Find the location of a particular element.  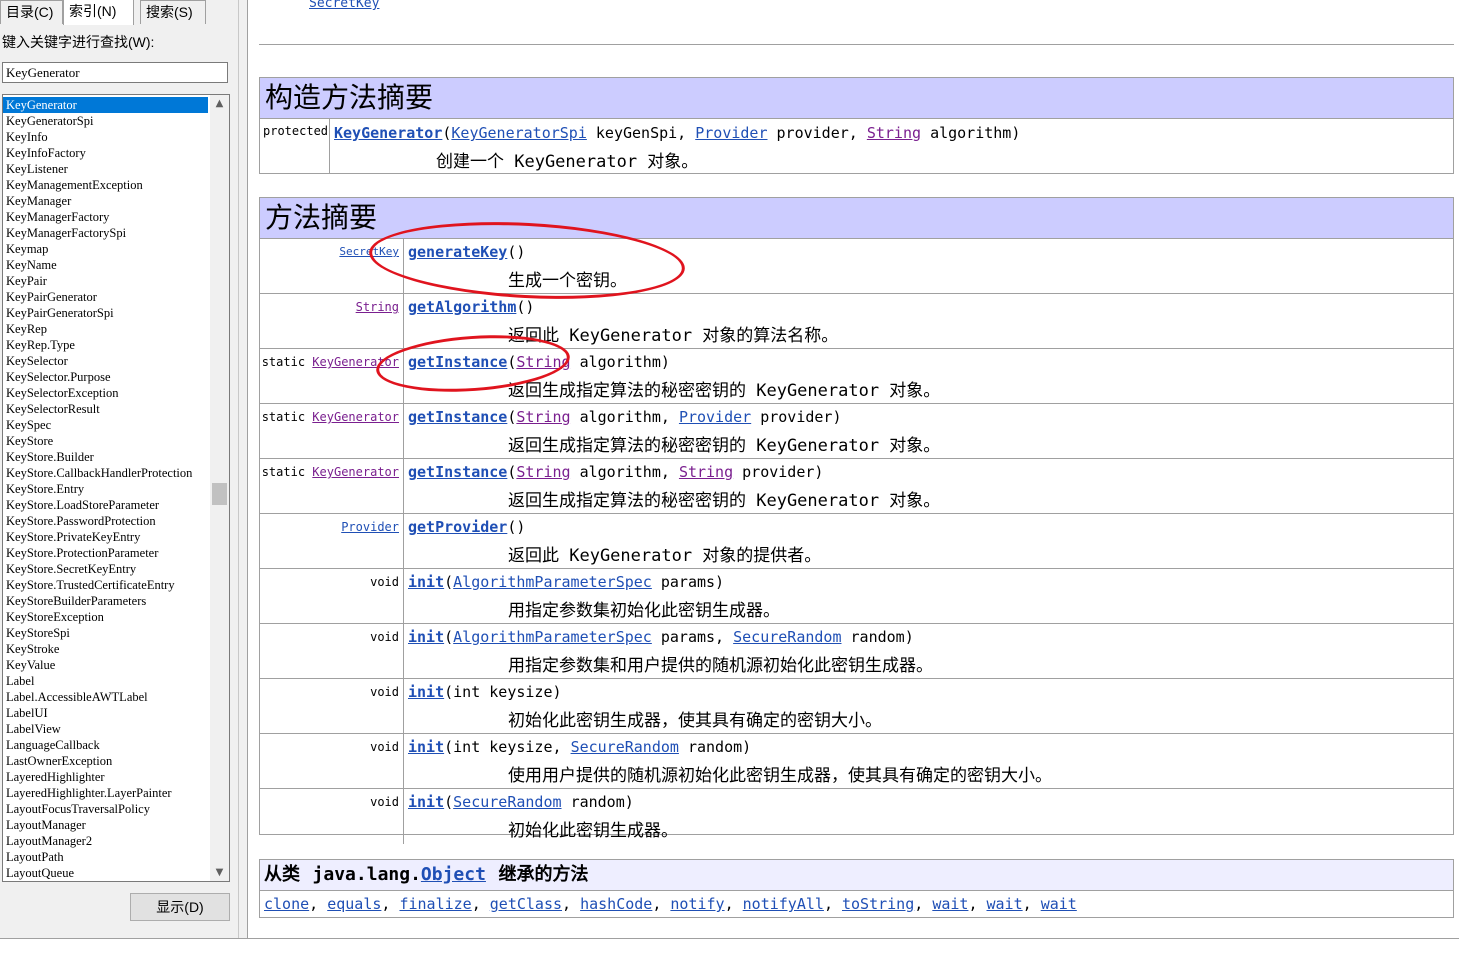

string-link: String is located at coordinates (894, 133).